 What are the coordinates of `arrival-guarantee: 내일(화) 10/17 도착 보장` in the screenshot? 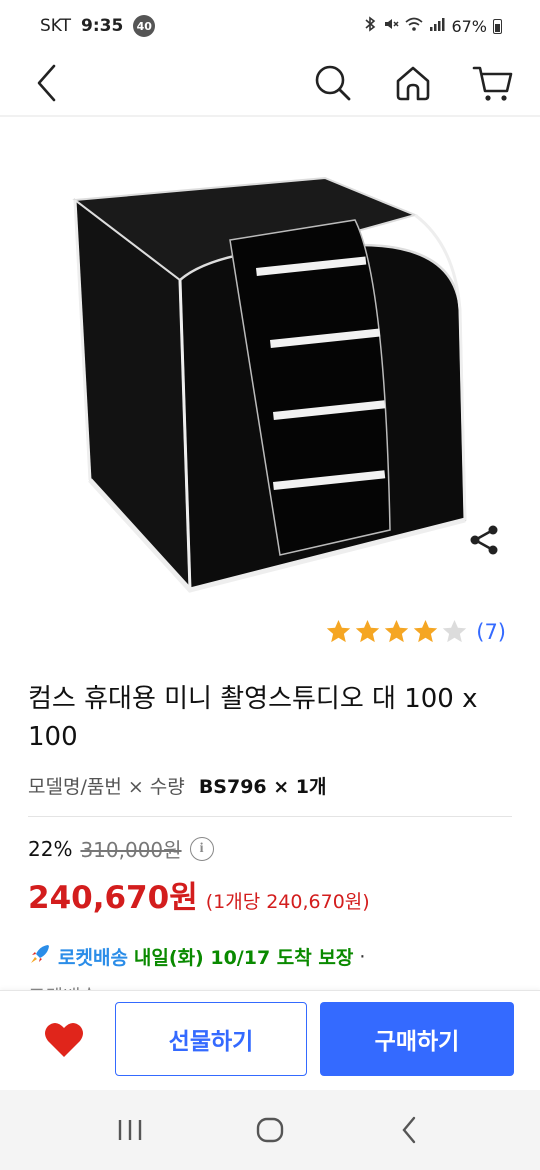 It's located at (243, 958).